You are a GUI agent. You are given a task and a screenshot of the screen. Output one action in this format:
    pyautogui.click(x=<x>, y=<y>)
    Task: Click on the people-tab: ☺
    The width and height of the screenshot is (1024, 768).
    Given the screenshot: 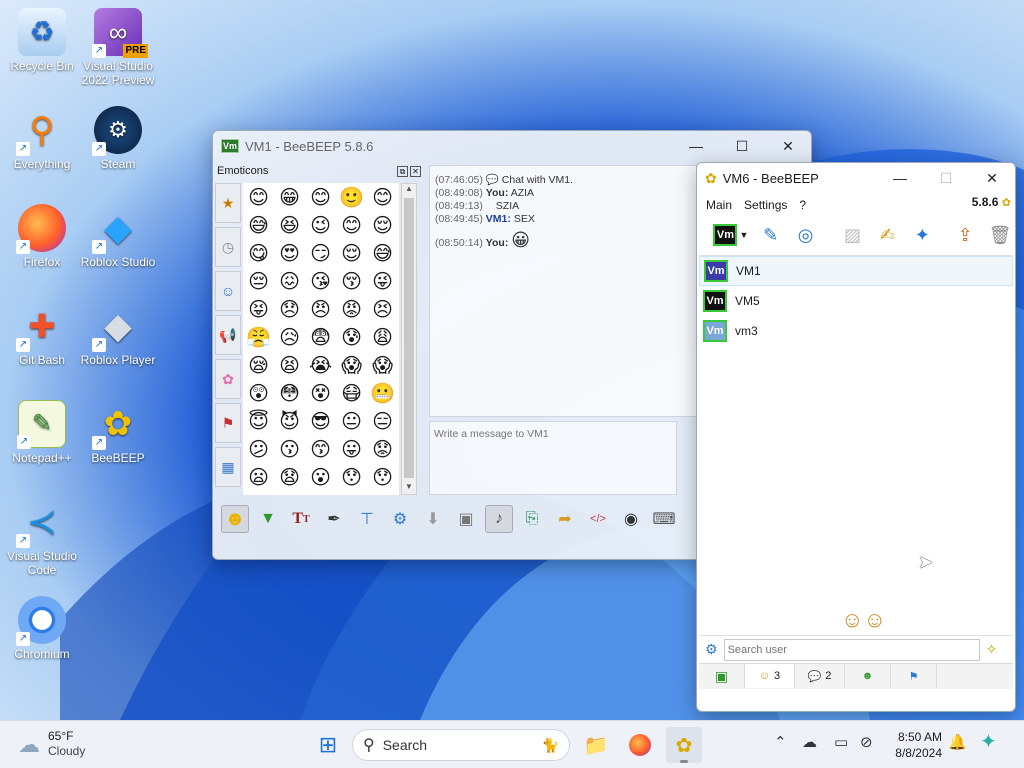 What is the action you would take?
    pyautogui.click(x=228, y=291)
    